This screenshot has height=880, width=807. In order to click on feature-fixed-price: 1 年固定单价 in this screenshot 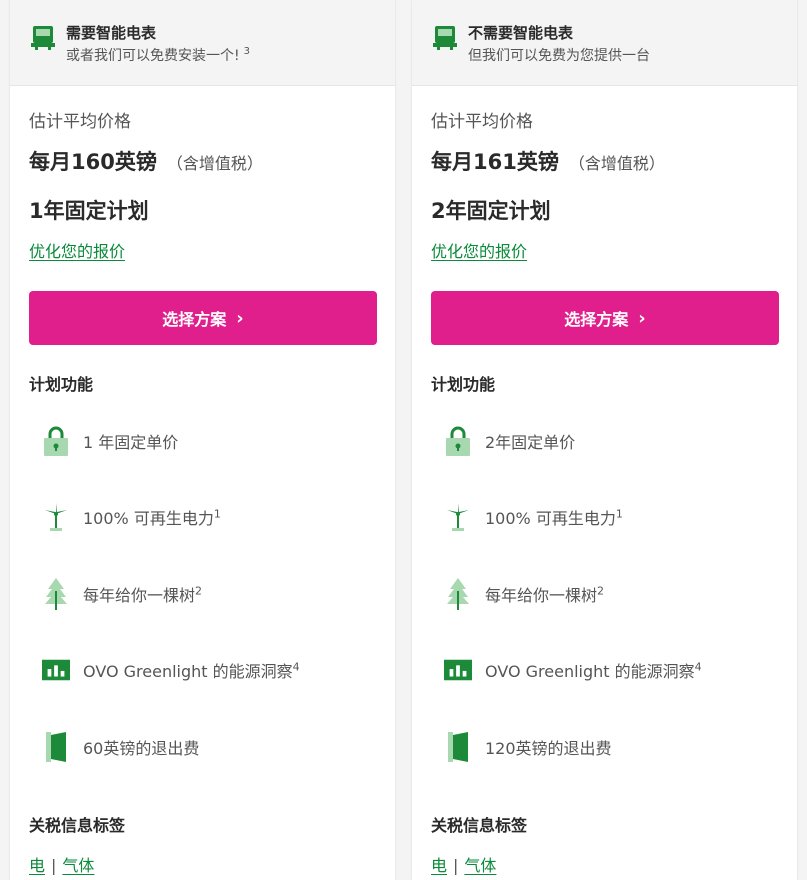, I will do `click(110, 441)`.